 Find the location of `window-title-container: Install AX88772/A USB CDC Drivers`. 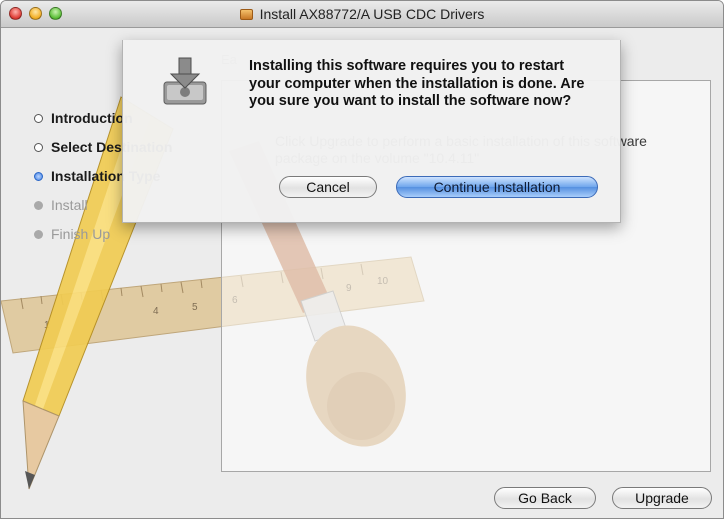

window-title-container: Install AX88772/A USB CDC Drivers is located at coordinates (362, 14).